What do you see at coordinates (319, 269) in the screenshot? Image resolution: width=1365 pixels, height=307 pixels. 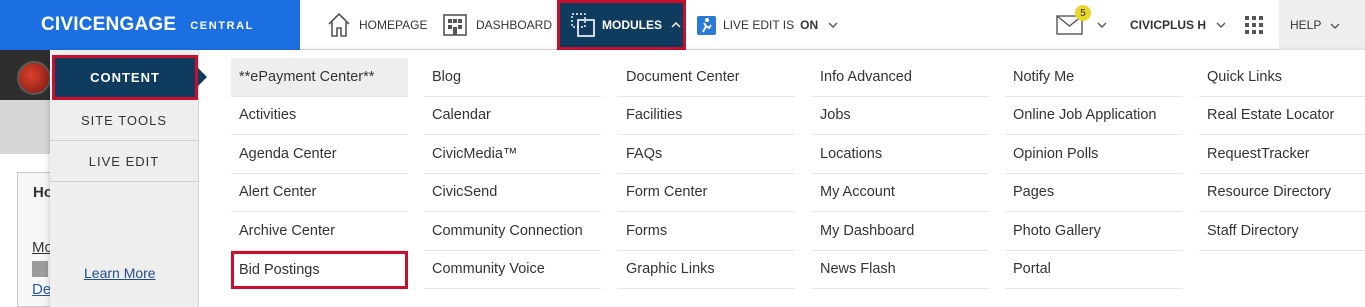 I see `module-link: Bid Postings` at bounding box center [319, 269].